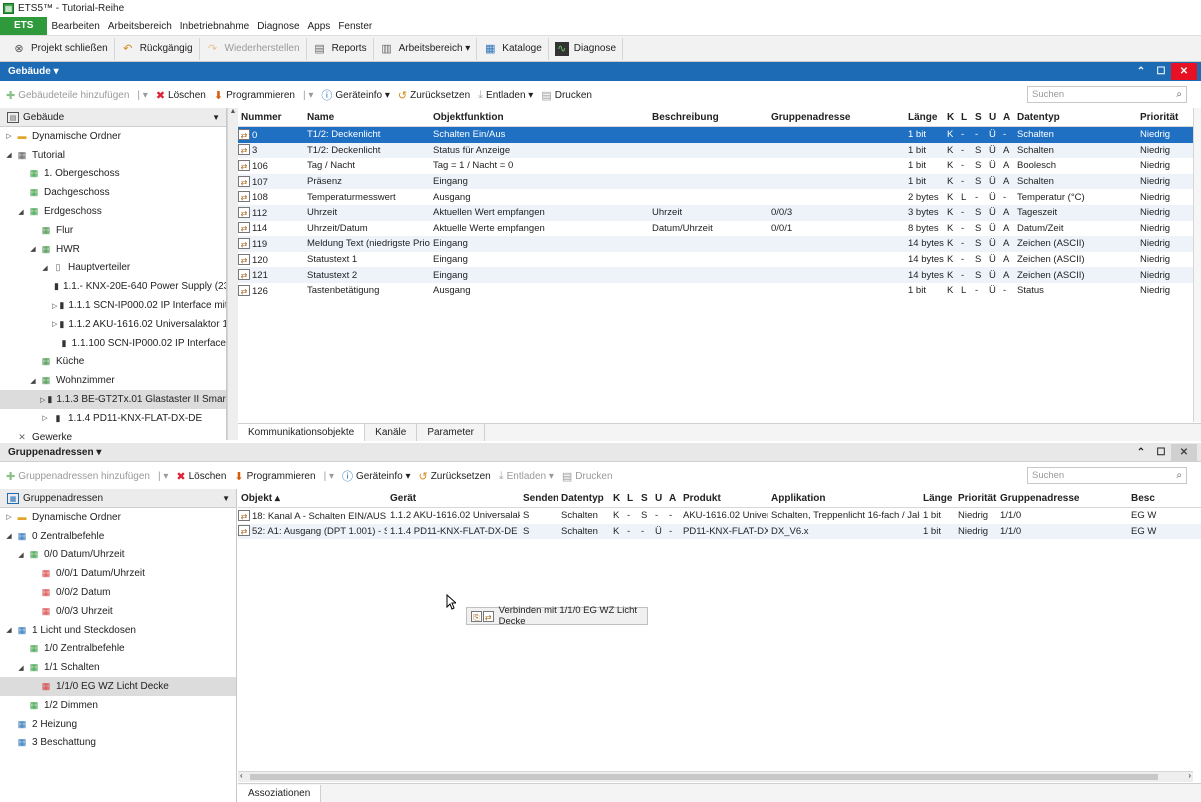 The width and height of the screenshot is (1201, 802). What do you see at coordinates (118, 573) in the screenshot?
I see `tree-item: ▦ 0/0/1 Datum/Uhrzeit` at bounding box center [118, 573].